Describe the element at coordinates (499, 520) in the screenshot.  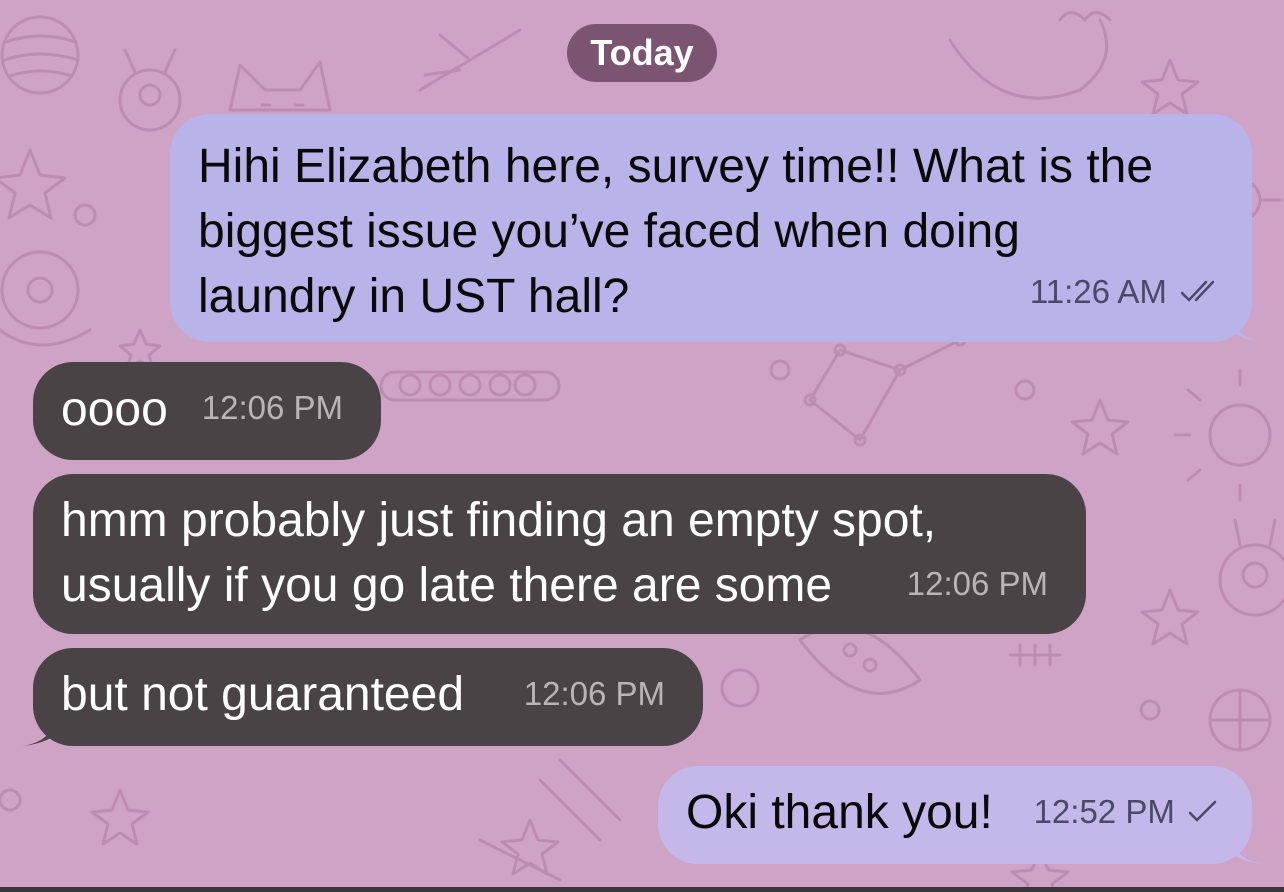
I see `message-line: hmm probably just finding an empty spot,` at that location.